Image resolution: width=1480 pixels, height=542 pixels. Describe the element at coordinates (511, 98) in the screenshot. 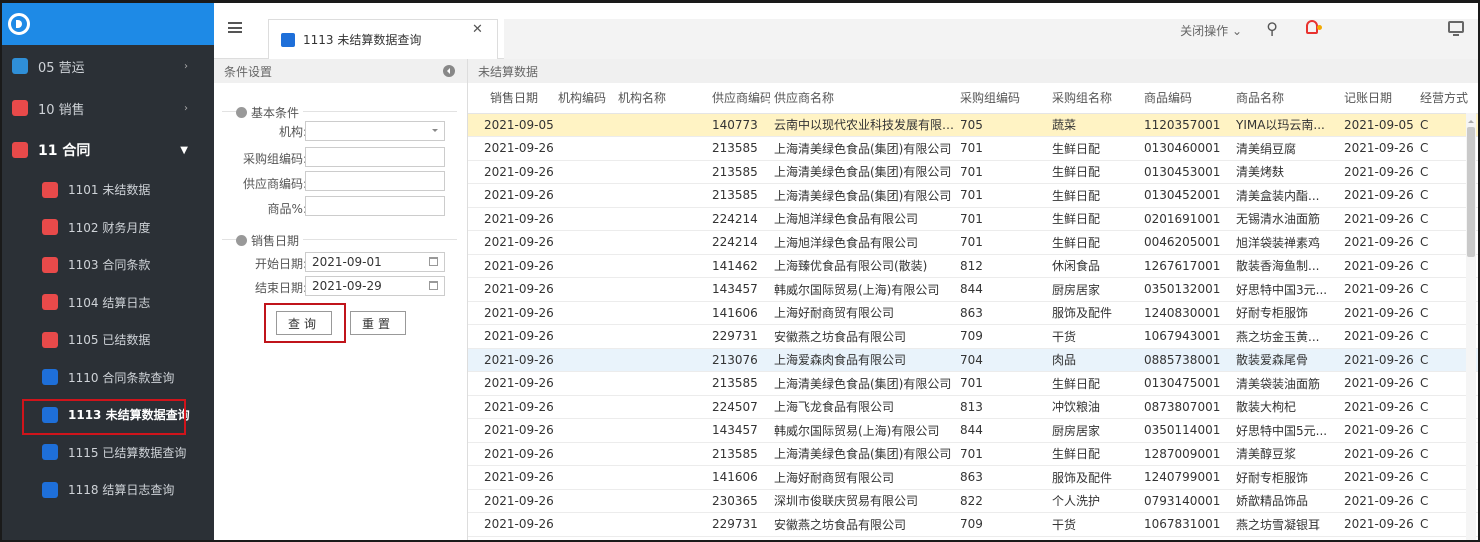

I see `column-header: 销售日期` at that location.